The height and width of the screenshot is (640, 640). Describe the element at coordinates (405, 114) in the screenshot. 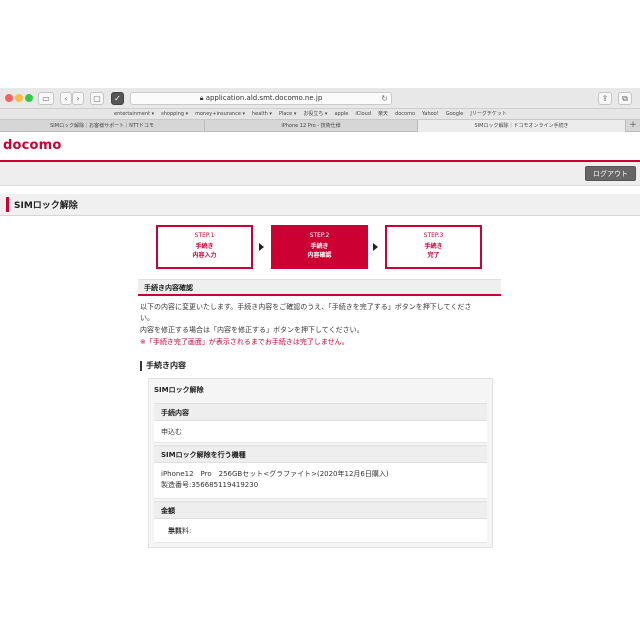

I see `bookmark-item: docomo` at that location.